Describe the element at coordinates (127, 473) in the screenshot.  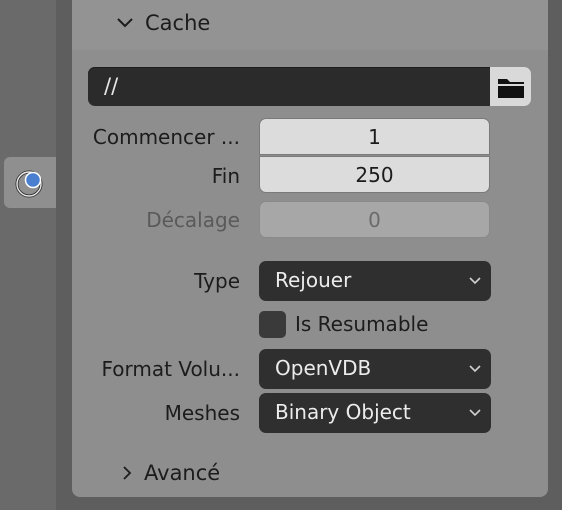
I see `chevron-right-icon` at that location.